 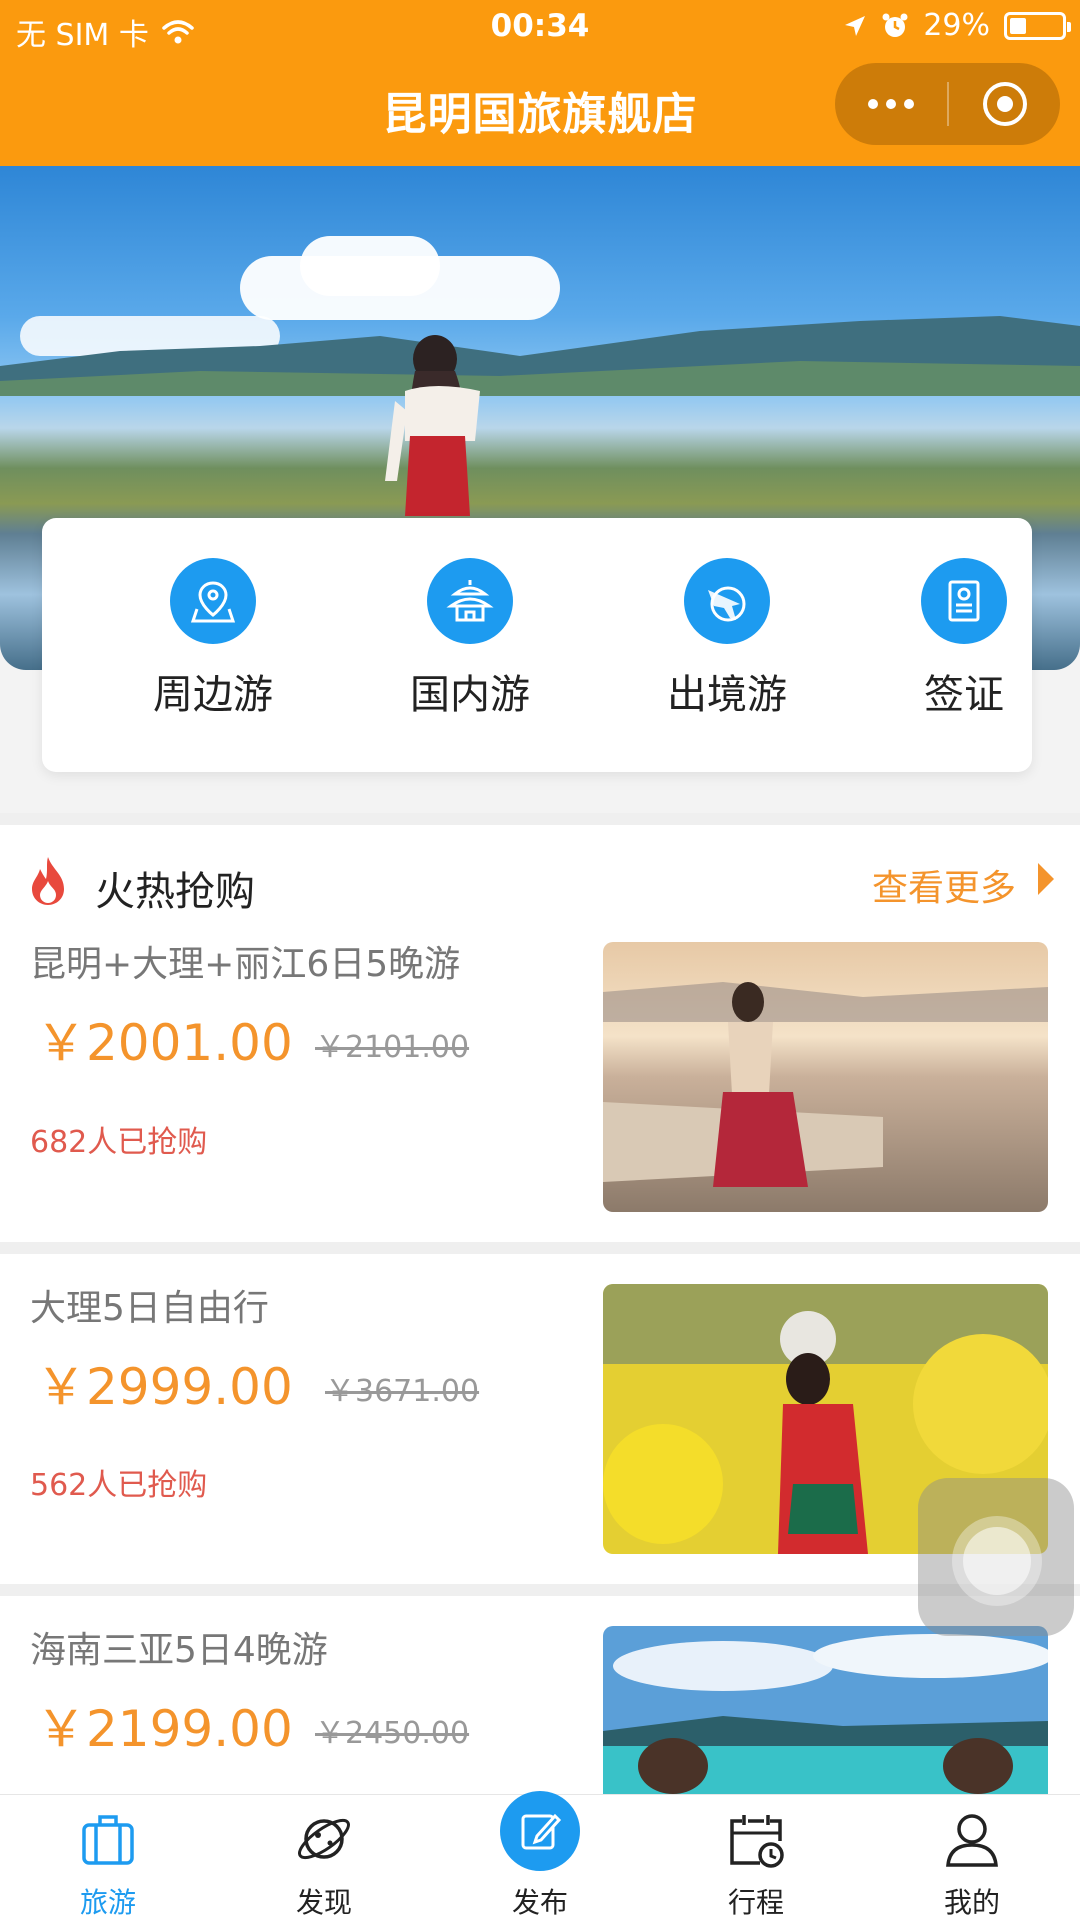 What do you see at coordinates (947, 104) in the screenshot?
I see `miniprogram-capsule` at bounding box center [947, 104].